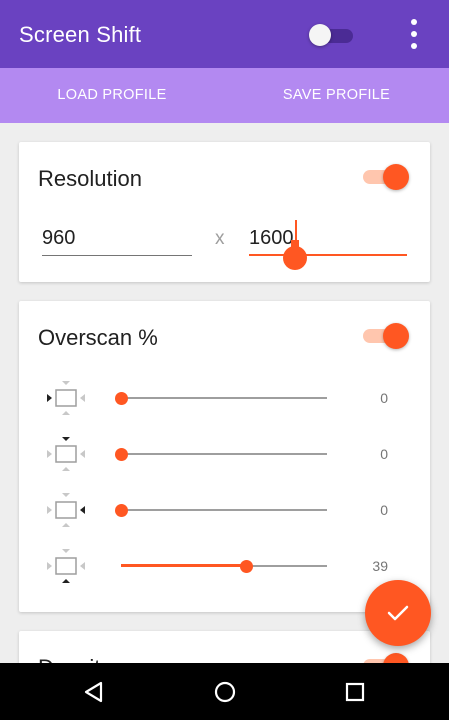 The height and width of the screenshot is (720, 449). What do you see at coordinates (380, 566) in the screenshot?
I see `overscan-bottom-value: 39` at bounding box center [380, 566].